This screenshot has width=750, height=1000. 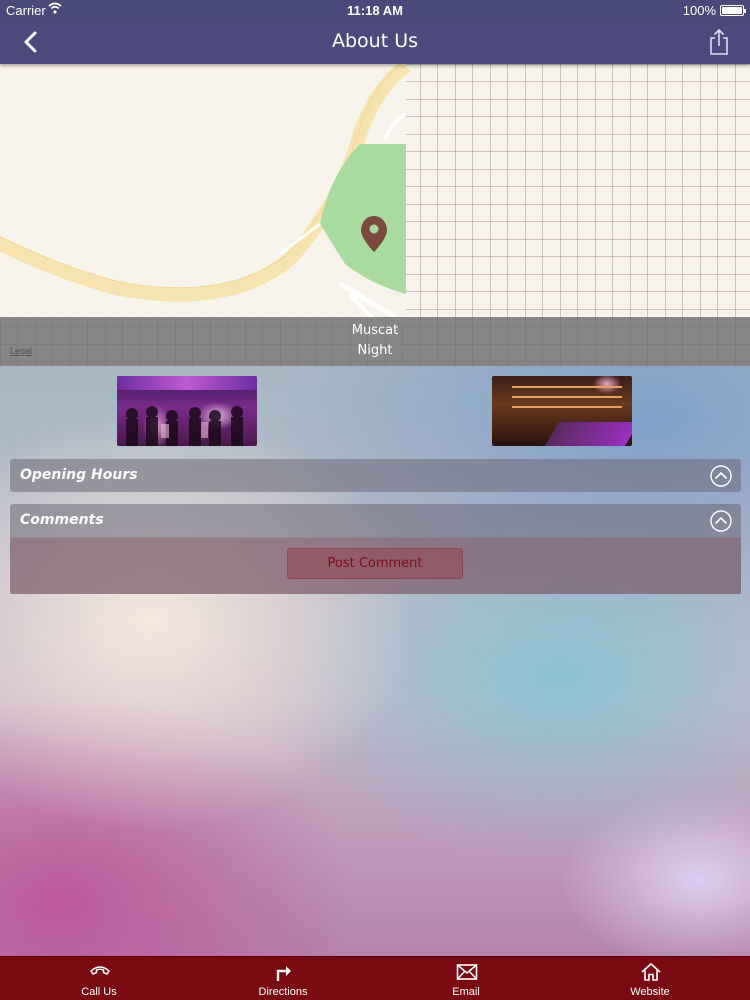 I want to click on opening-hours-title: Opening Hours, so click(x=79, y=475).